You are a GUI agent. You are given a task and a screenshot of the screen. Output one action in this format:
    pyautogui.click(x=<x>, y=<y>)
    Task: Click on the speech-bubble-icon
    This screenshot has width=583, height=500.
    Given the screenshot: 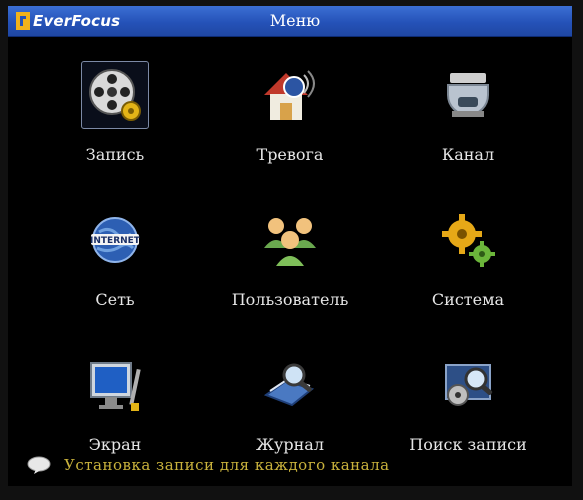 What is the action you would take?
    pyautogui.click(x=39, y=465)
    